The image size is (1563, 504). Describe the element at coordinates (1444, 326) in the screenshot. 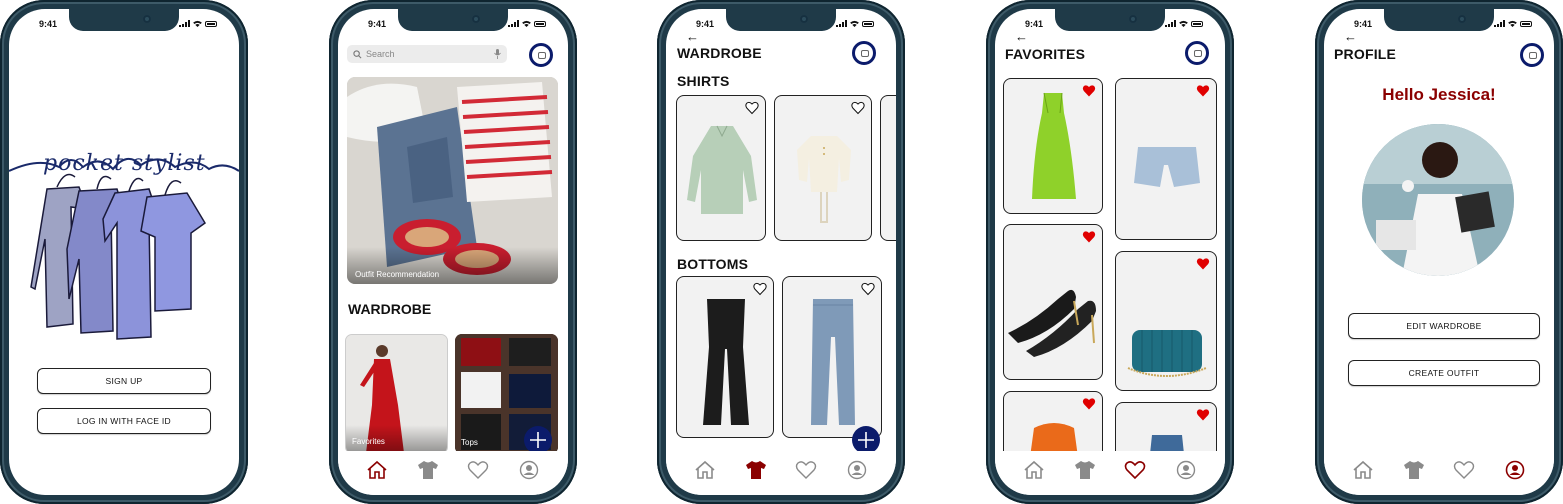

I see `edit-wardrobe-button: EDIT WARDROBE` at that location.